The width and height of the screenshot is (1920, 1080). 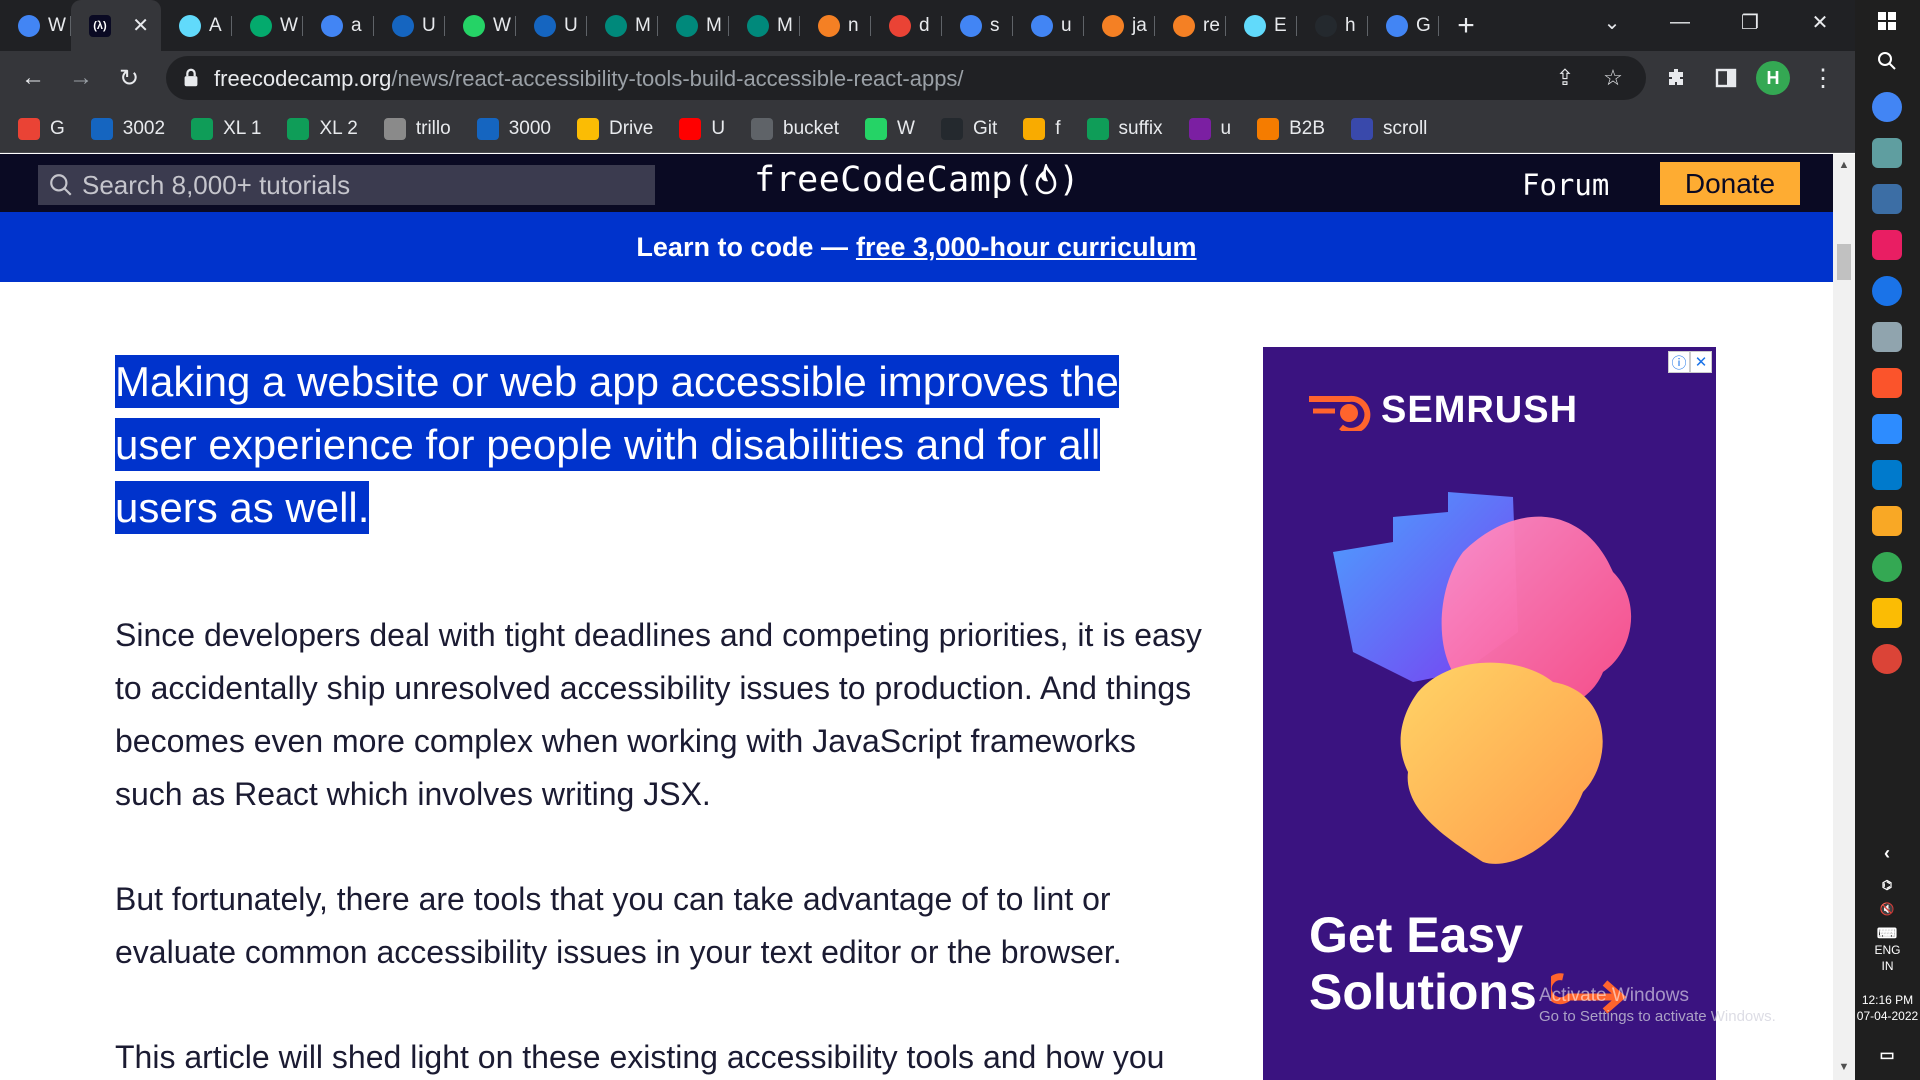 What do you see at coordinates (1042, 25) in the screenshot?
I see `google-icon` at bounding box center [1042, 25].